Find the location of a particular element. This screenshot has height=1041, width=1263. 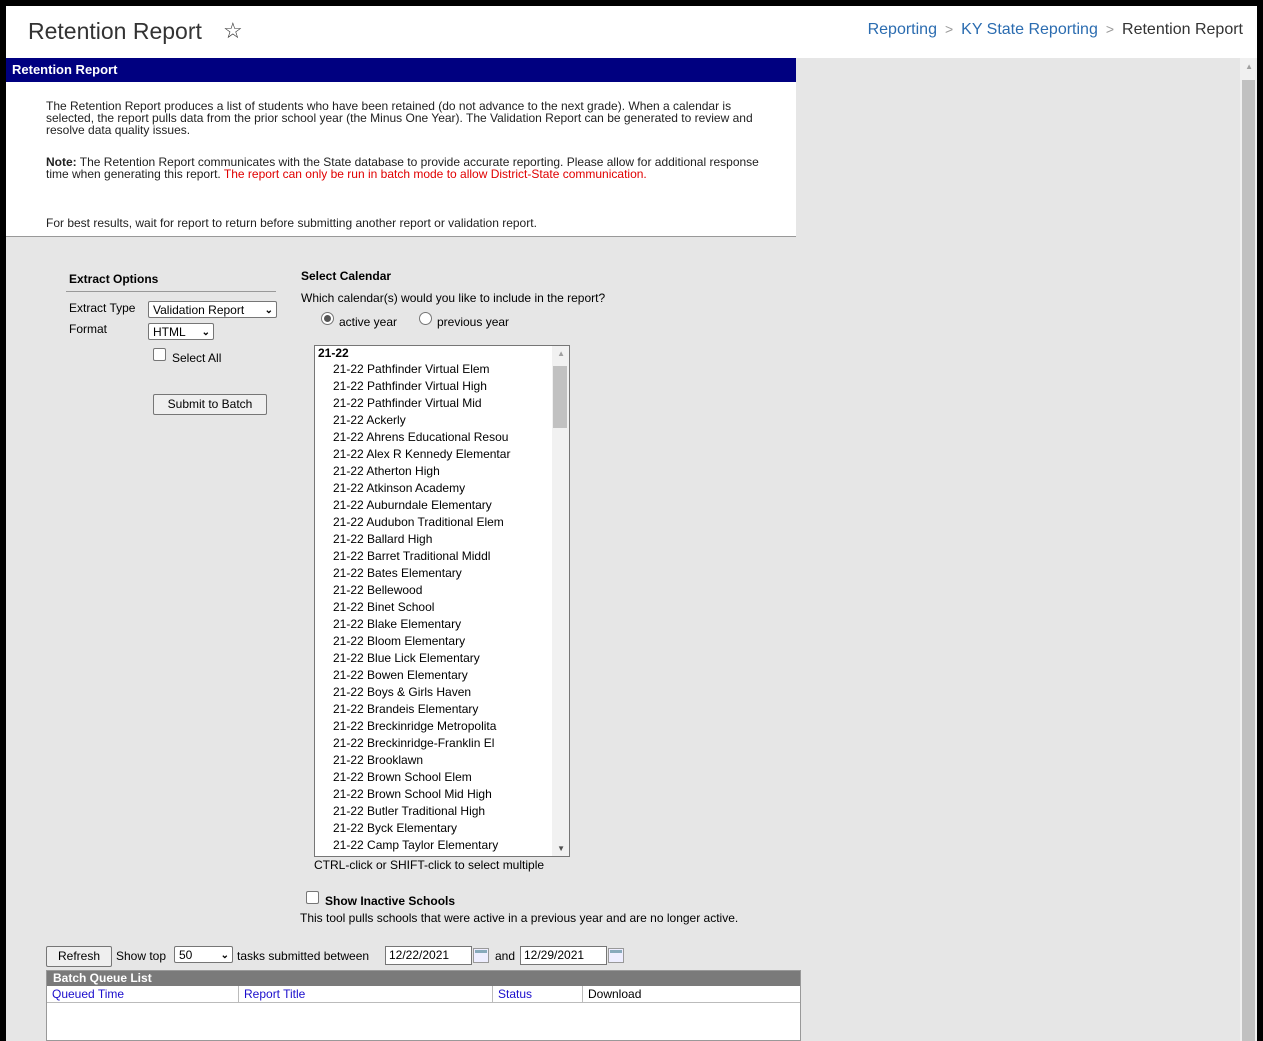

start-date-input: 12/22/2021 is located at coordinates (428, 955).